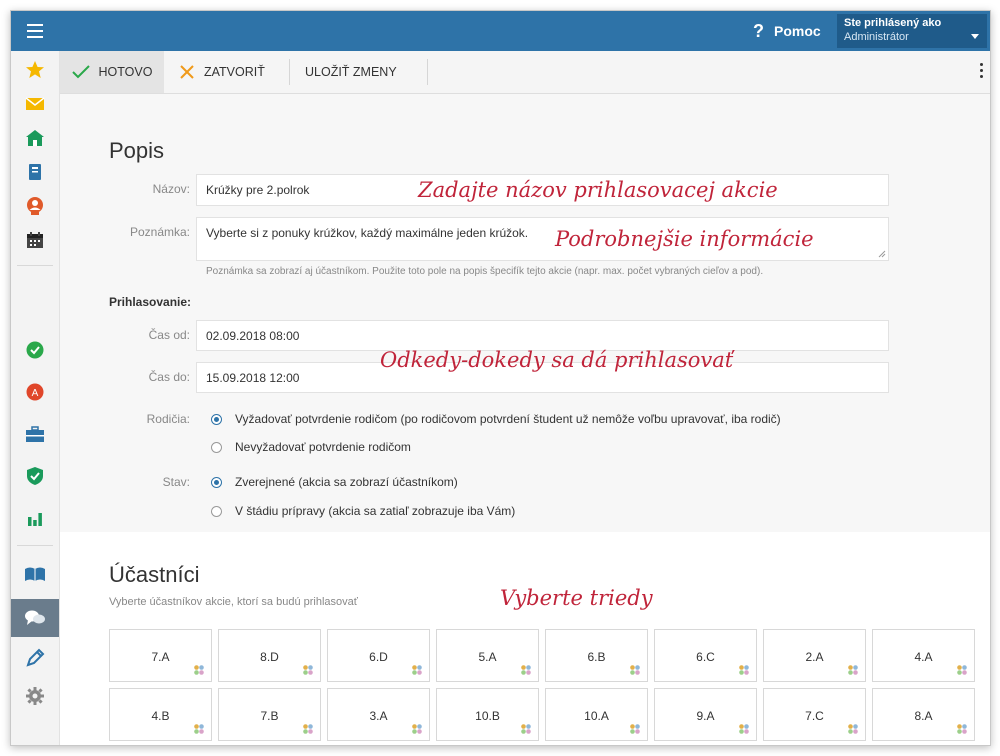  Describe the element at coordinates (176, 482) in the screenshot. I see `status-label: Stav:` at that location.